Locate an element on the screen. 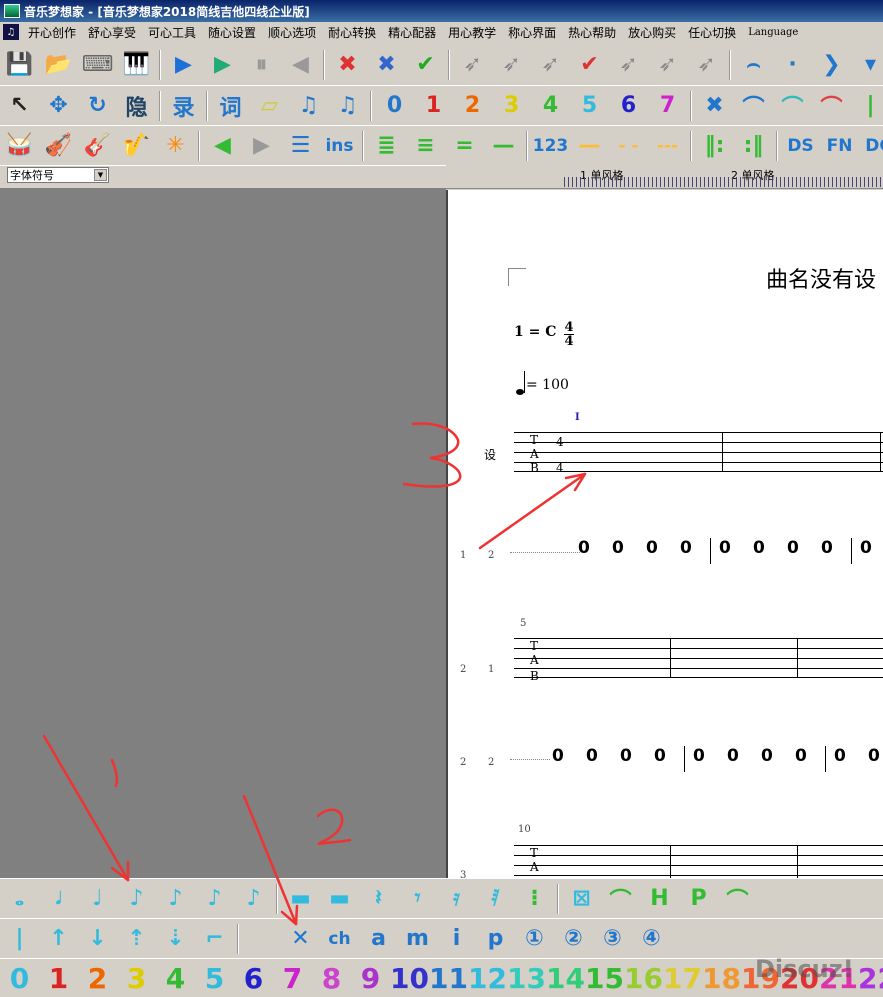 This screenshot has height=997, width=883. string-3-icon: ③ is located at coordinates (612, 939).